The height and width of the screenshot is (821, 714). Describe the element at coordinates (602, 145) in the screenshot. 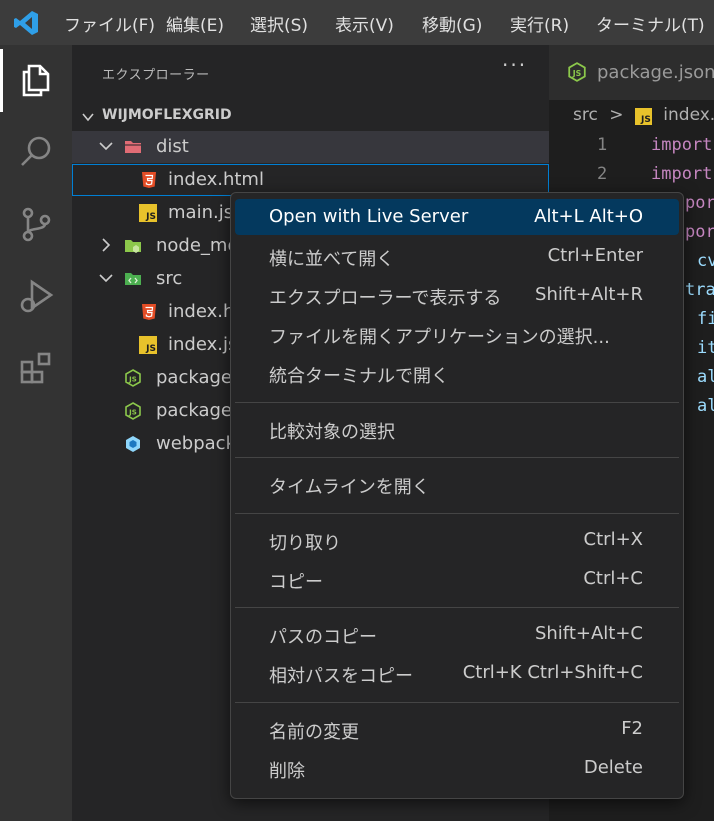

I see `line-number: 1` at that location.